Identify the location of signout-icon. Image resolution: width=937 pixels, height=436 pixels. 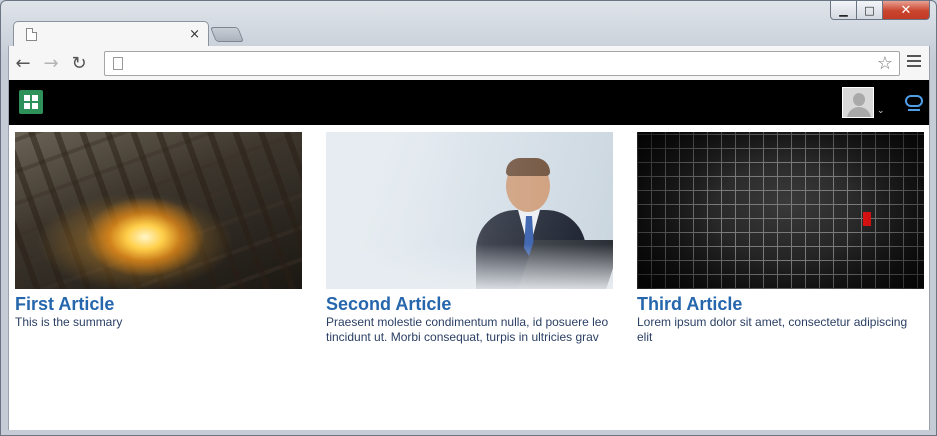
(914, 103).